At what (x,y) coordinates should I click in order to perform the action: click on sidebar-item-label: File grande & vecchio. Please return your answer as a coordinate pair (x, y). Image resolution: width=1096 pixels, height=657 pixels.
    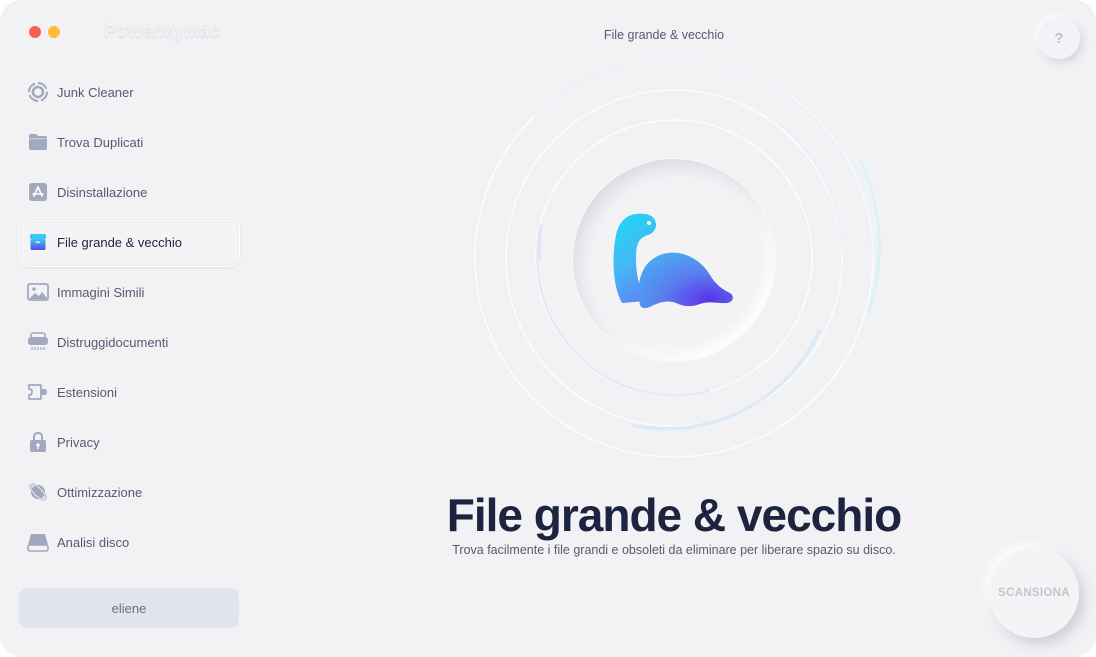
    Looking at the image, I should click on (120, 242).